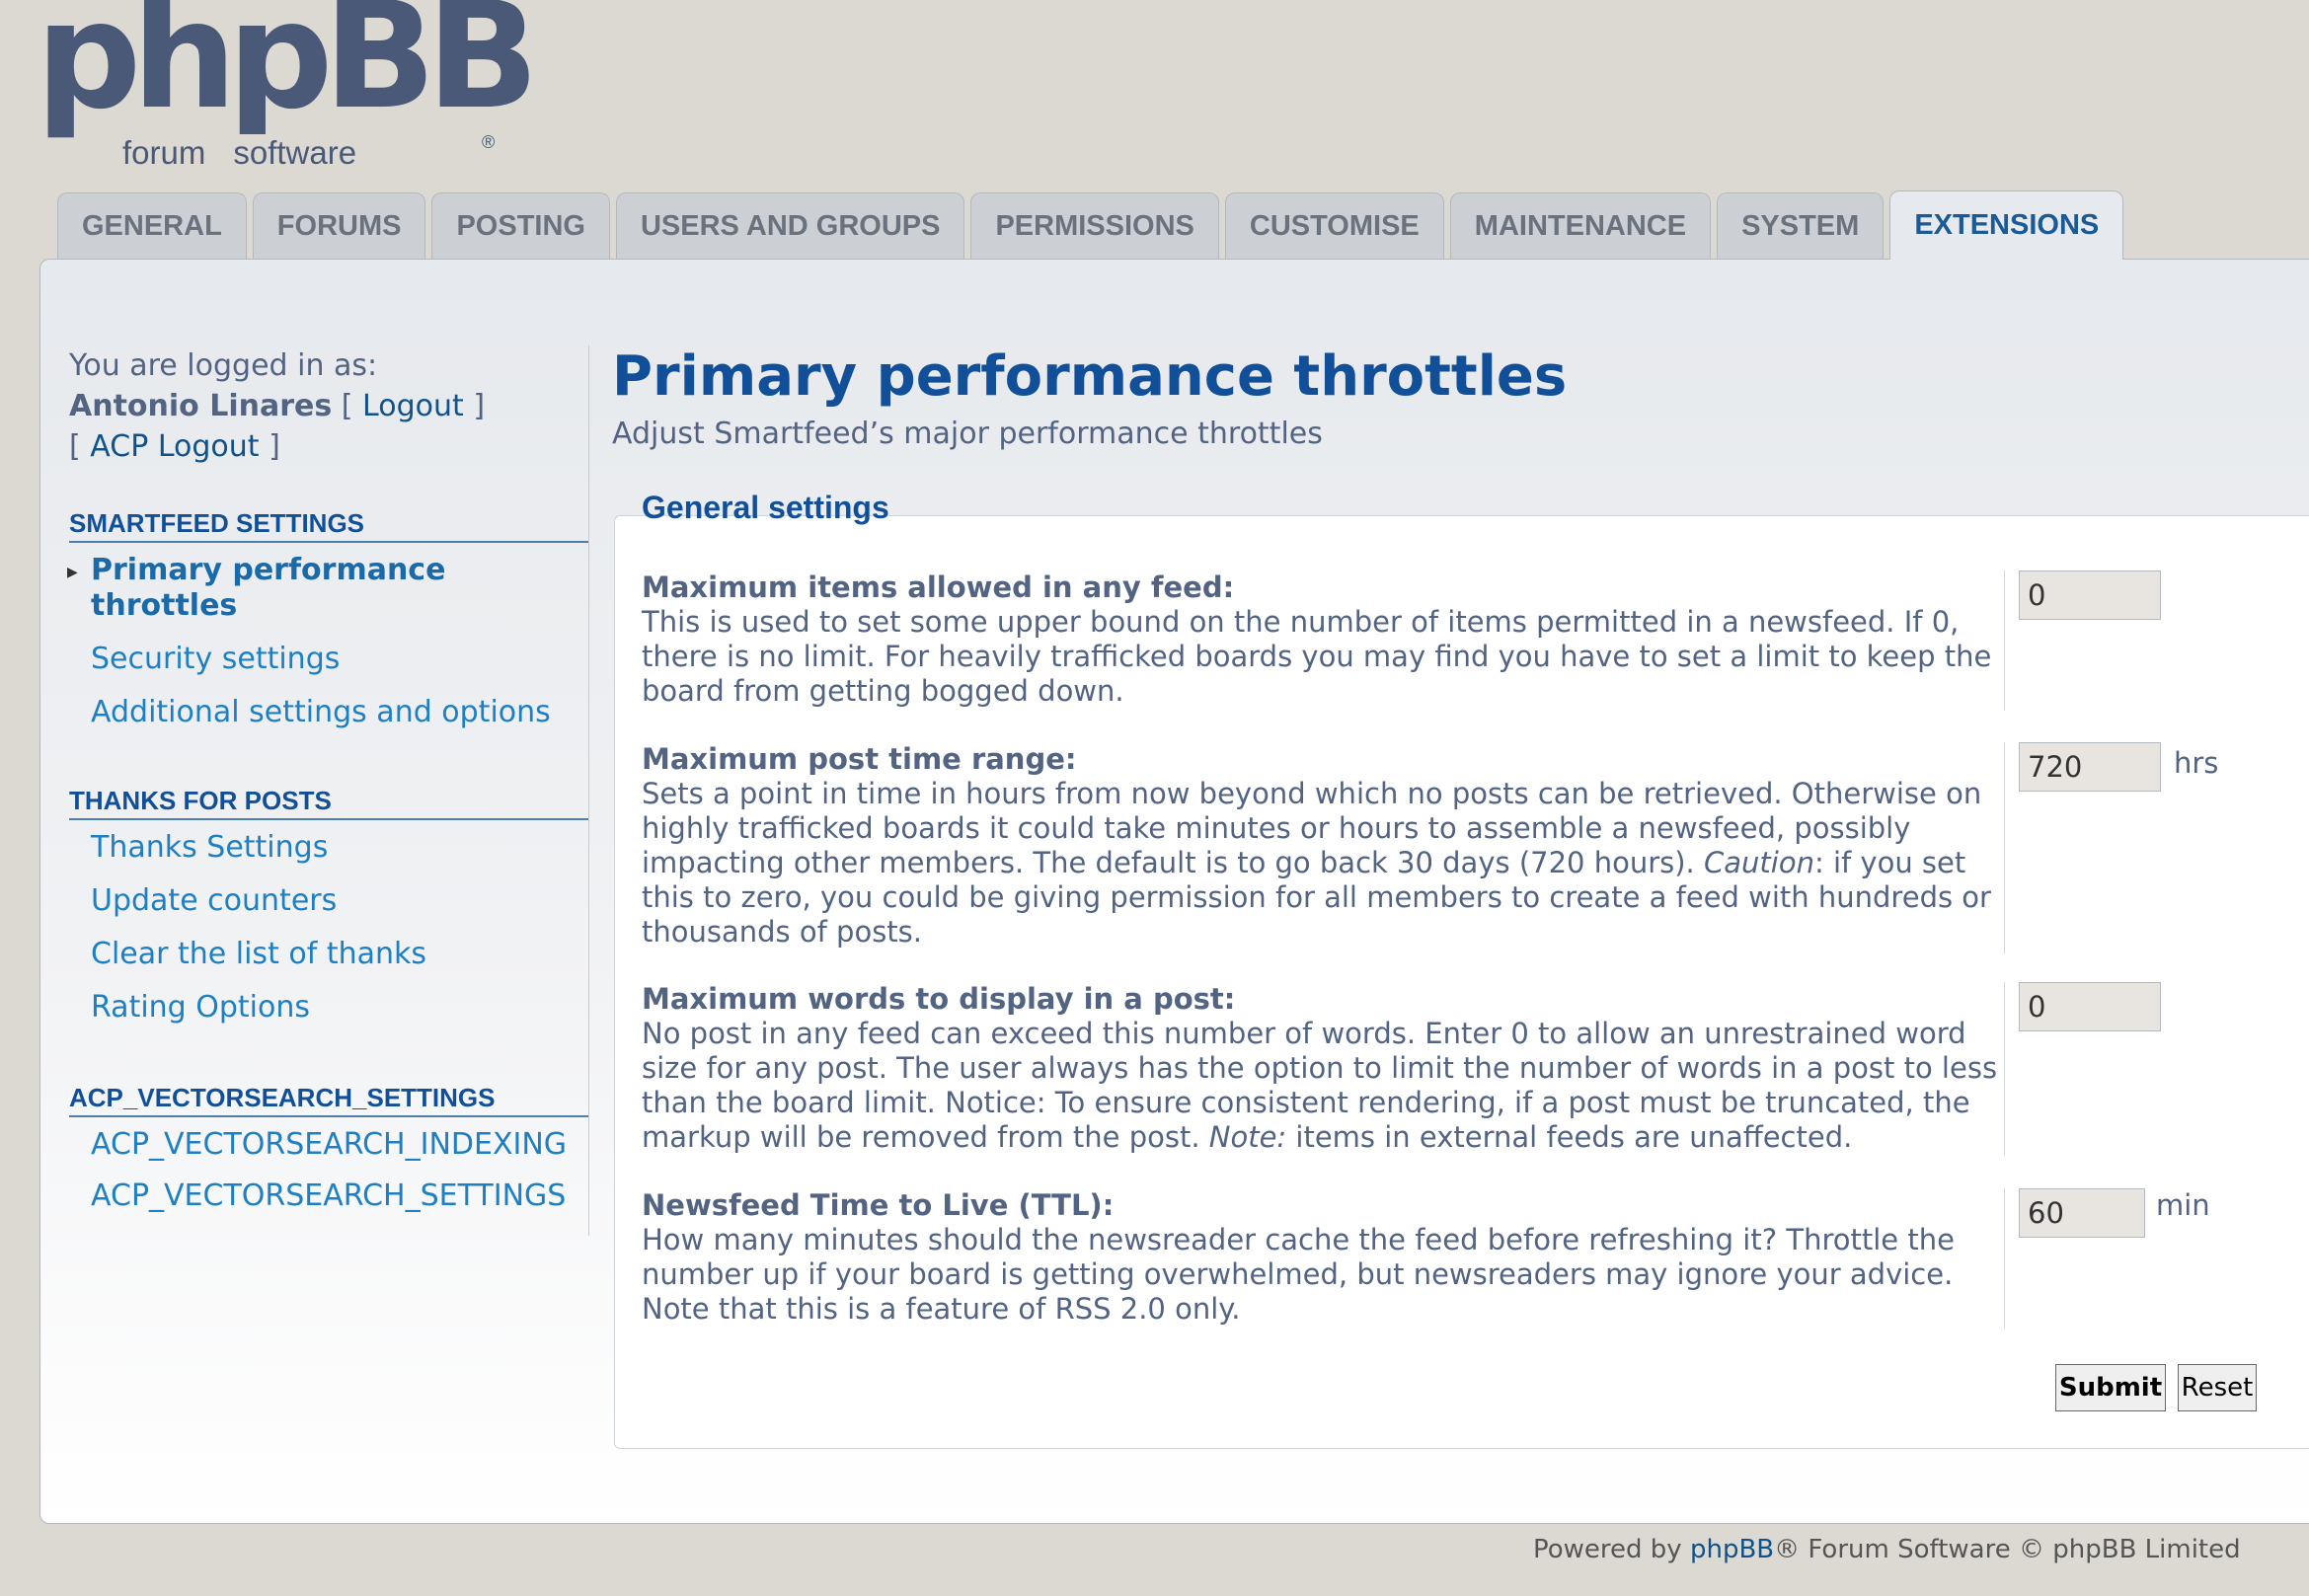  What do you see at coordinates (72, 572) in the screenshot?
I see `current-item-marker-icon: ▶` at bounding box center [72, 572].